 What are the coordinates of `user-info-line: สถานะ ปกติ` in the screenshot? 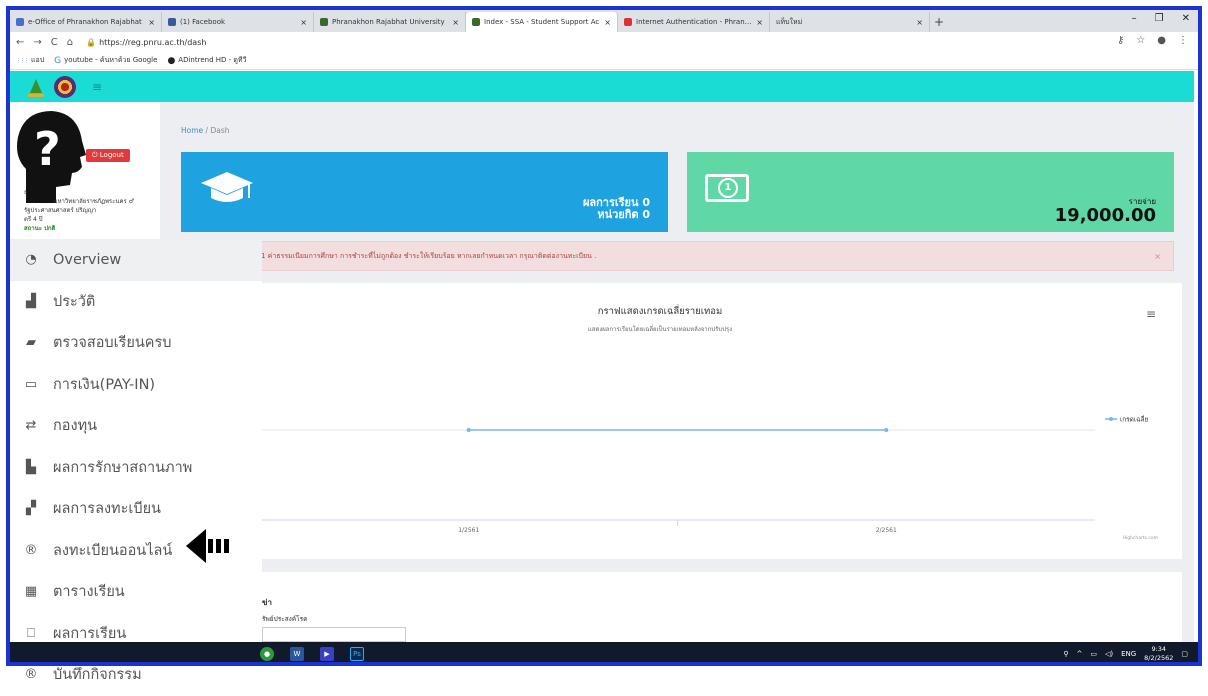 It's located at (40, 228).